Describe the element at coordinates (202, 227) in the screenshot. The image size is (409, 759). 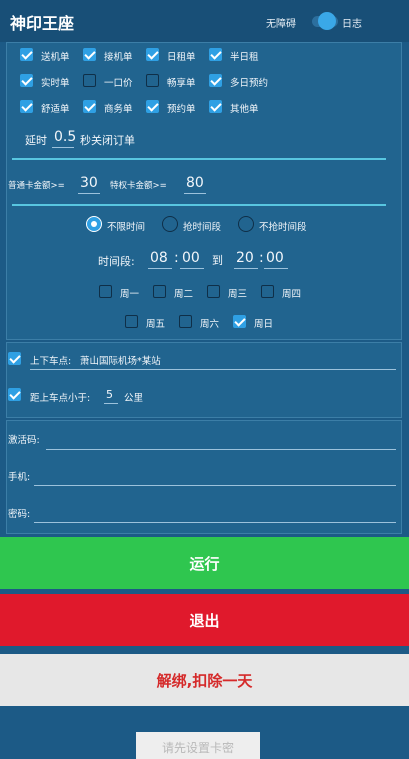
I see `time-mode-label-1: 抢时间段` at that location.